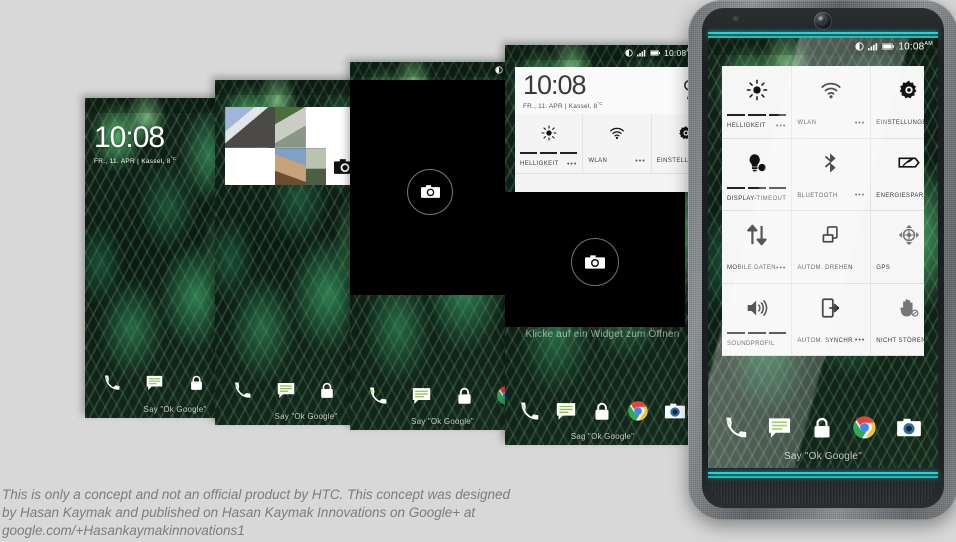  Describe the element at coordinates (823, 473) in the screenshot. I see `accent-line-bottom` at that location.